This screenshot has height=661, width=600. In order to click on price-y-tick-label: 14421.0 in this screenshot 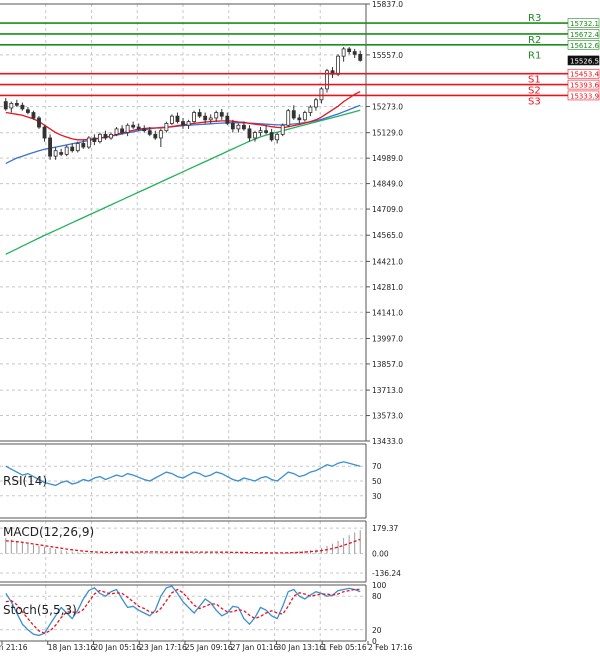, I will do `click(387, 261)`.